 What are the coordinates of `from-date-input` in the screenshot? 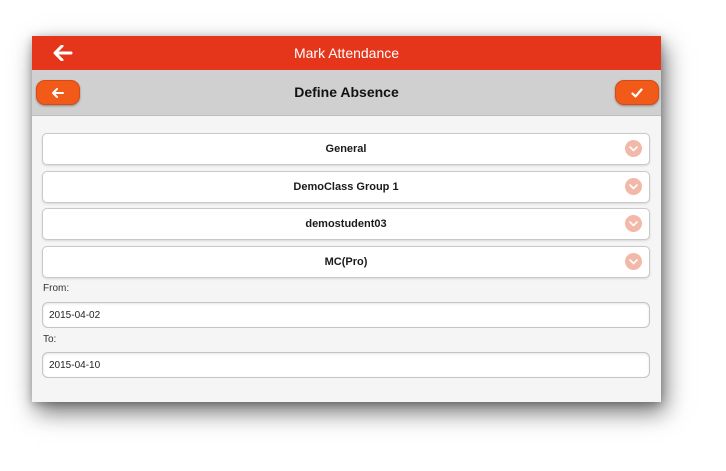 It's located at (346, 315).